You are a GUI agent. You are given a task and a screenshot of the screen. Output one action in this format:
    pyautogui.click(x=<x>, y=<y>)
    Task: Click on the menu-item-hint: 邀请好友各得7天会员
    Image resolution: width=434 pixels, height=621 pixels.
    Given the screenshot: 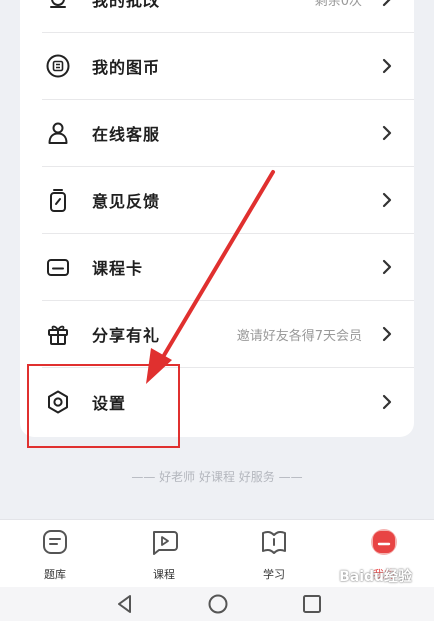 What is the action you would take?
    pyautogui.click(x=299, y=336)
    